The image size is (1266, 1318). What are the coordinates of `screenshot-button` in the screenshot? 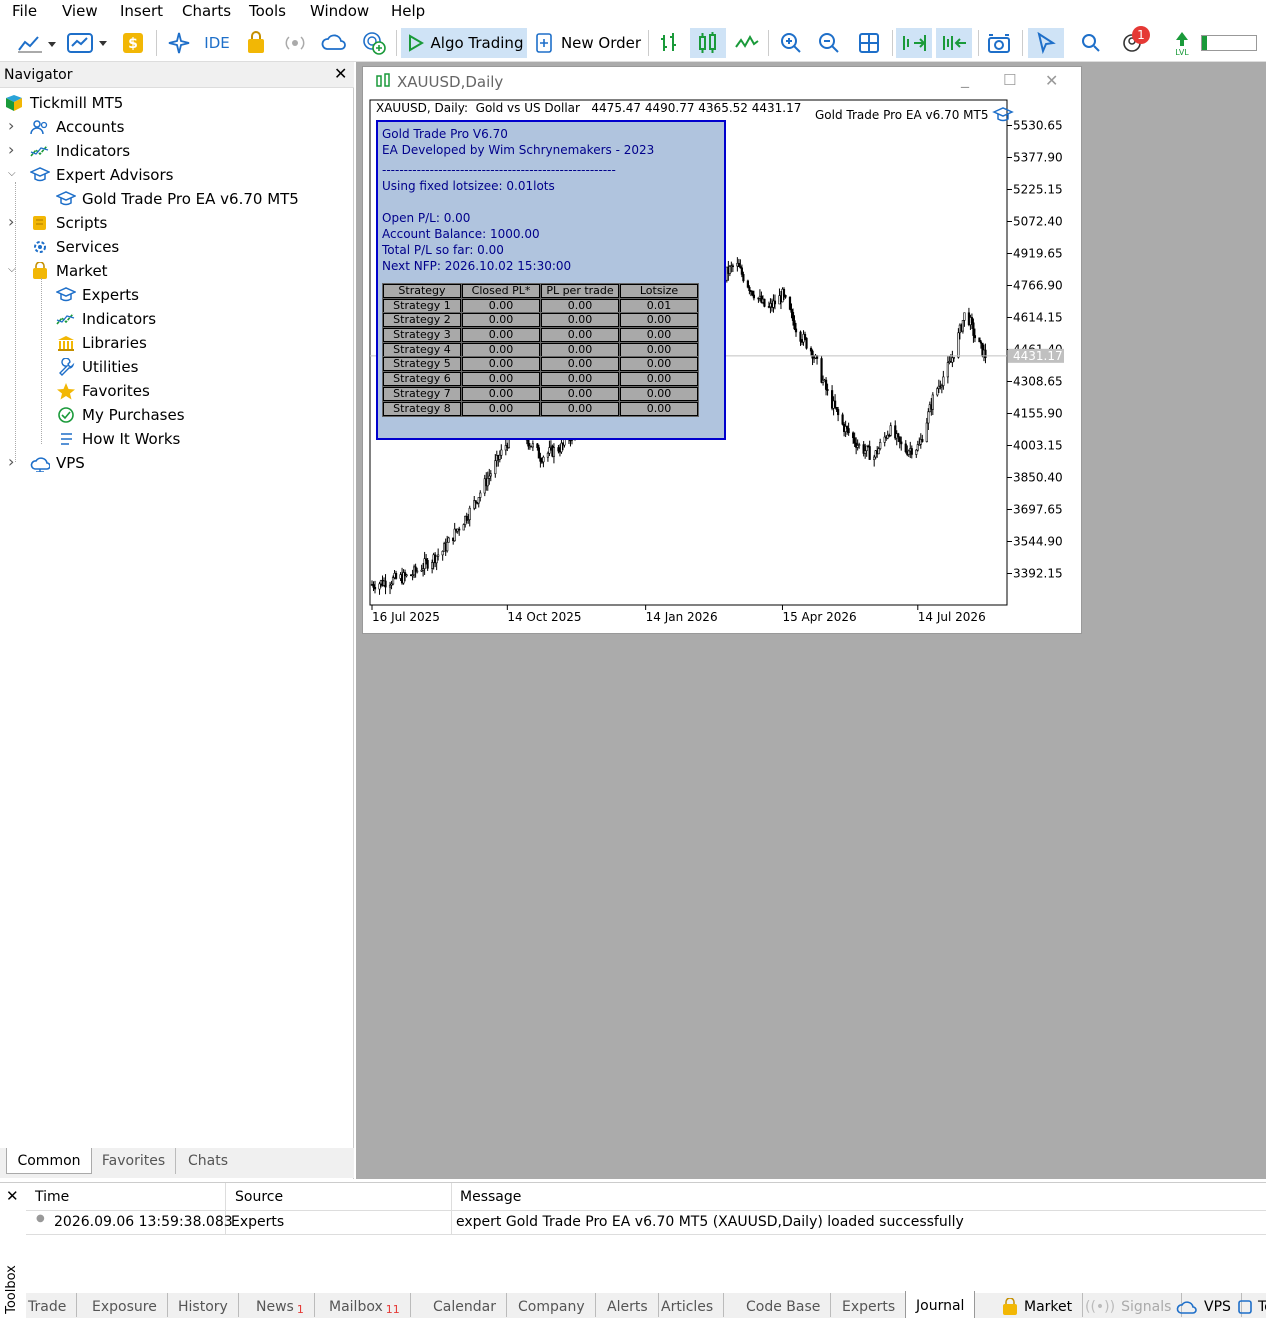 It's located at (999, 43).